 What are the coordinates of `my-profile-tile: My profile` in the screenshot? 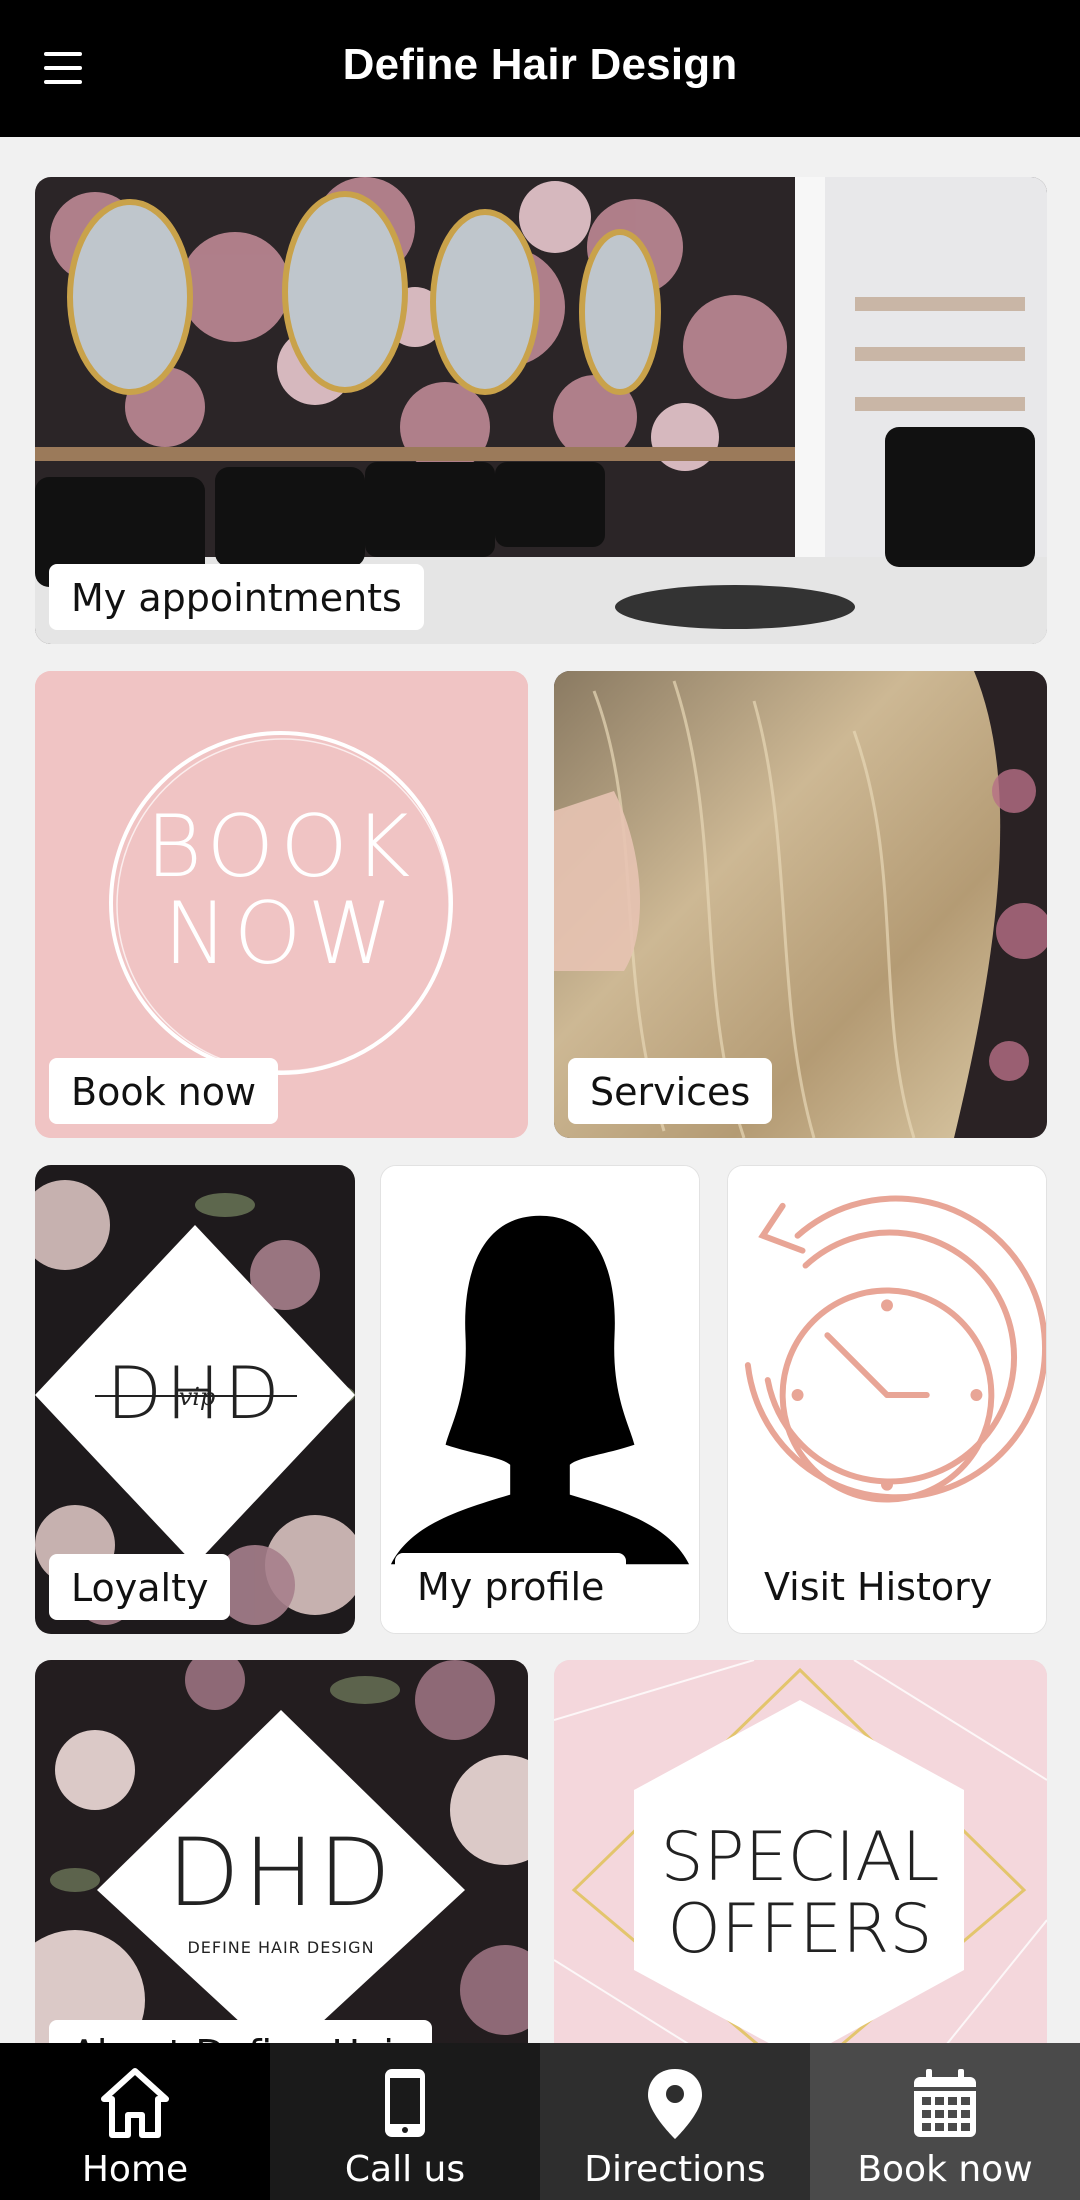 It's located at (540, 1399).